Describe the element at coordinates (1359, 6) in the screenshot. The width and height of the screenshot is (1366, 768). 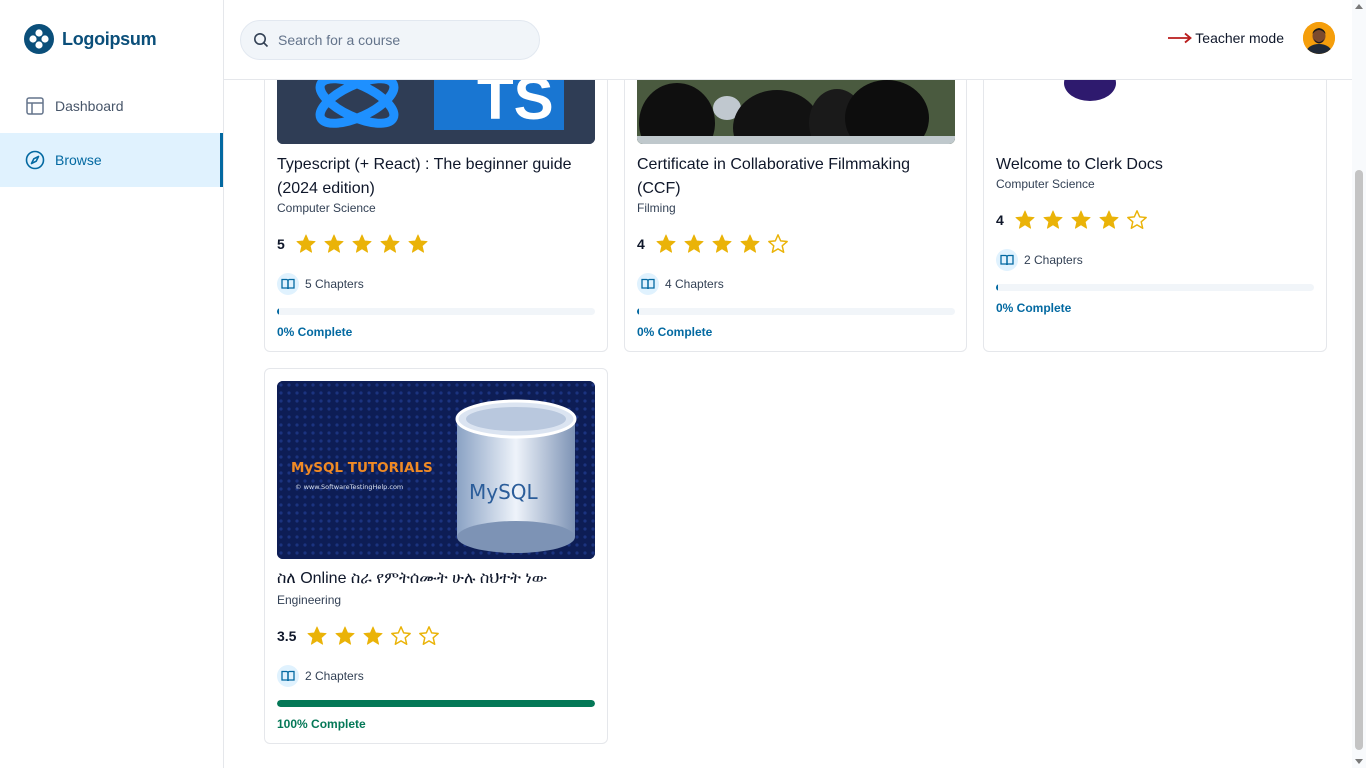
I see `scroll-up-icon` at that location.